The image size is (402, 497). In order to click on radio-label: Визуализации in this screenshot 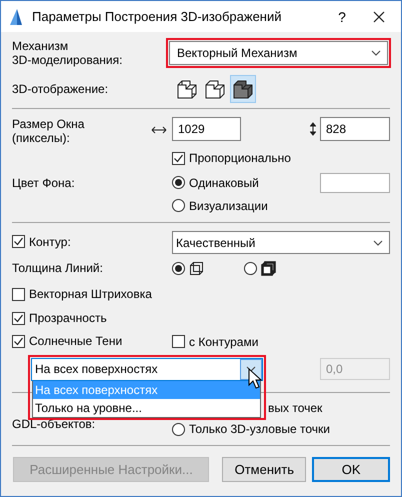, I will do `click(228, 205)`.